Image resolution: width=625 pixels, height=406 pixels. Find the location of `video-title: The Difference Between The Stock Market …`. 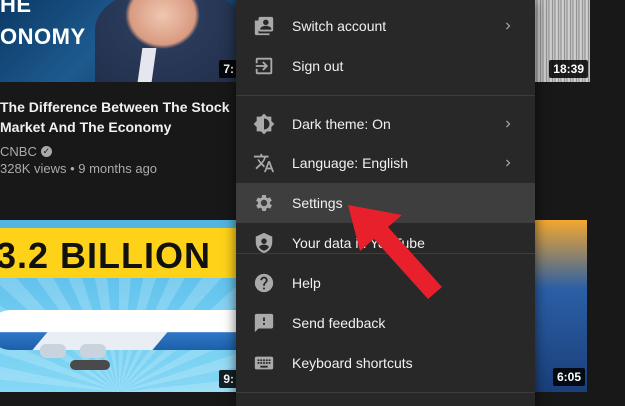

video-title: The Difference Between The Stock Market … is located at coordinates (118, 117).